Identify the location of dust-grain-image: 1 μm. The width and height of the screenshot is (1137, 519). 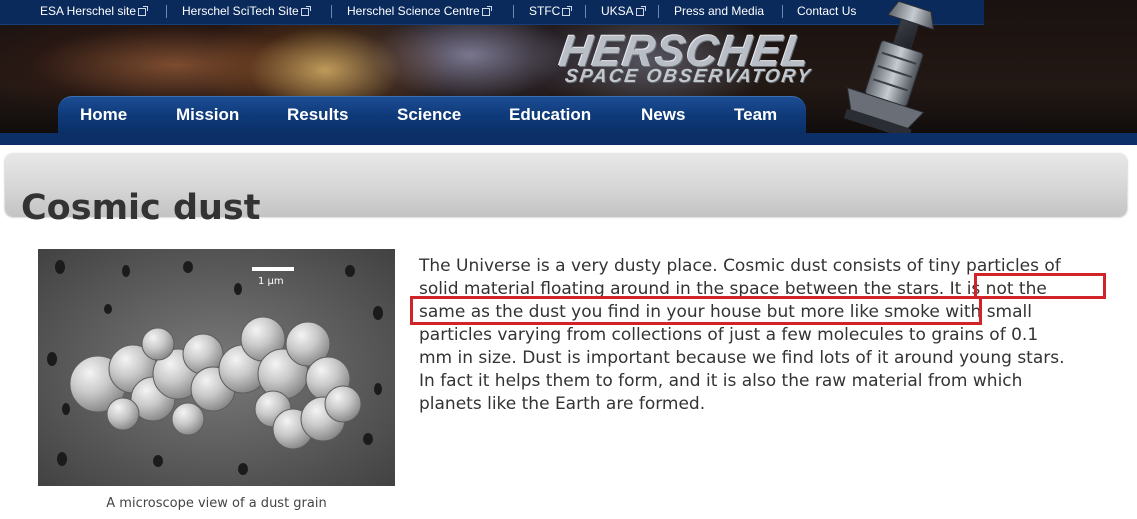
(216, 367).